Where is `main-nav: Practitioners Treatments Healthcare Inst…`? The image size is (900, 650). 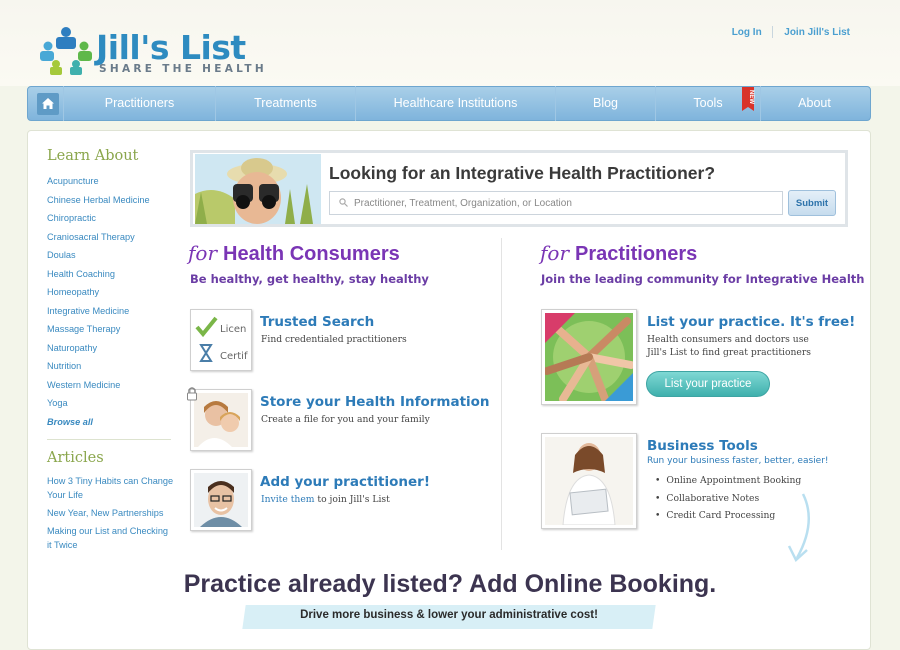 main-nav: Practitioners Treatments Healthcare Inst… is located at coordinates (449, 103).